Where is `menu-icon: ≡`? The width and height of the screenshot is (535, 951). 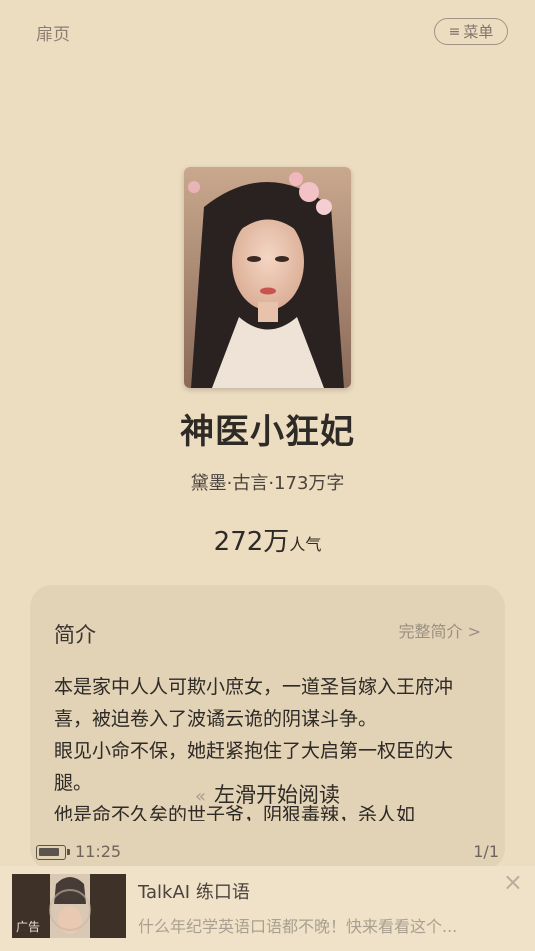 menu-icon: ≡ is located at coordinates (454, 31).